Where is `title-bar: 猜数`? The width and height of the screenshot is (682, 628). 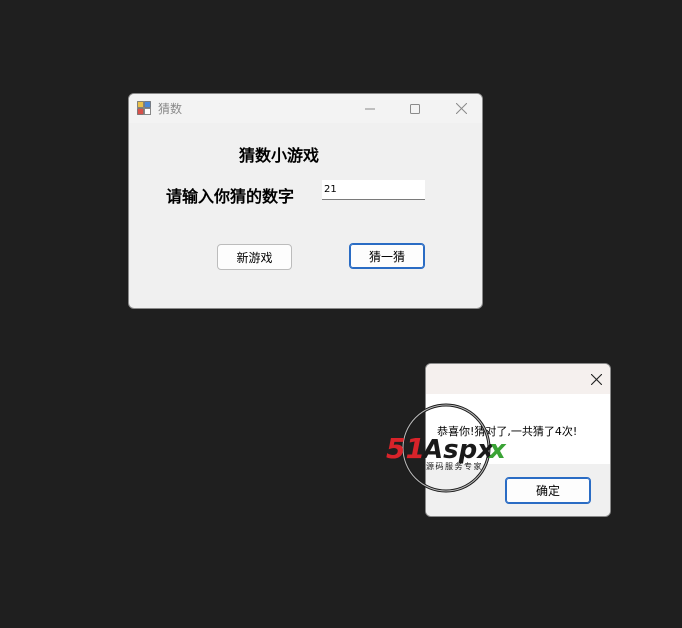
title-bar: 猜数 is located at coordinates (305, 108).